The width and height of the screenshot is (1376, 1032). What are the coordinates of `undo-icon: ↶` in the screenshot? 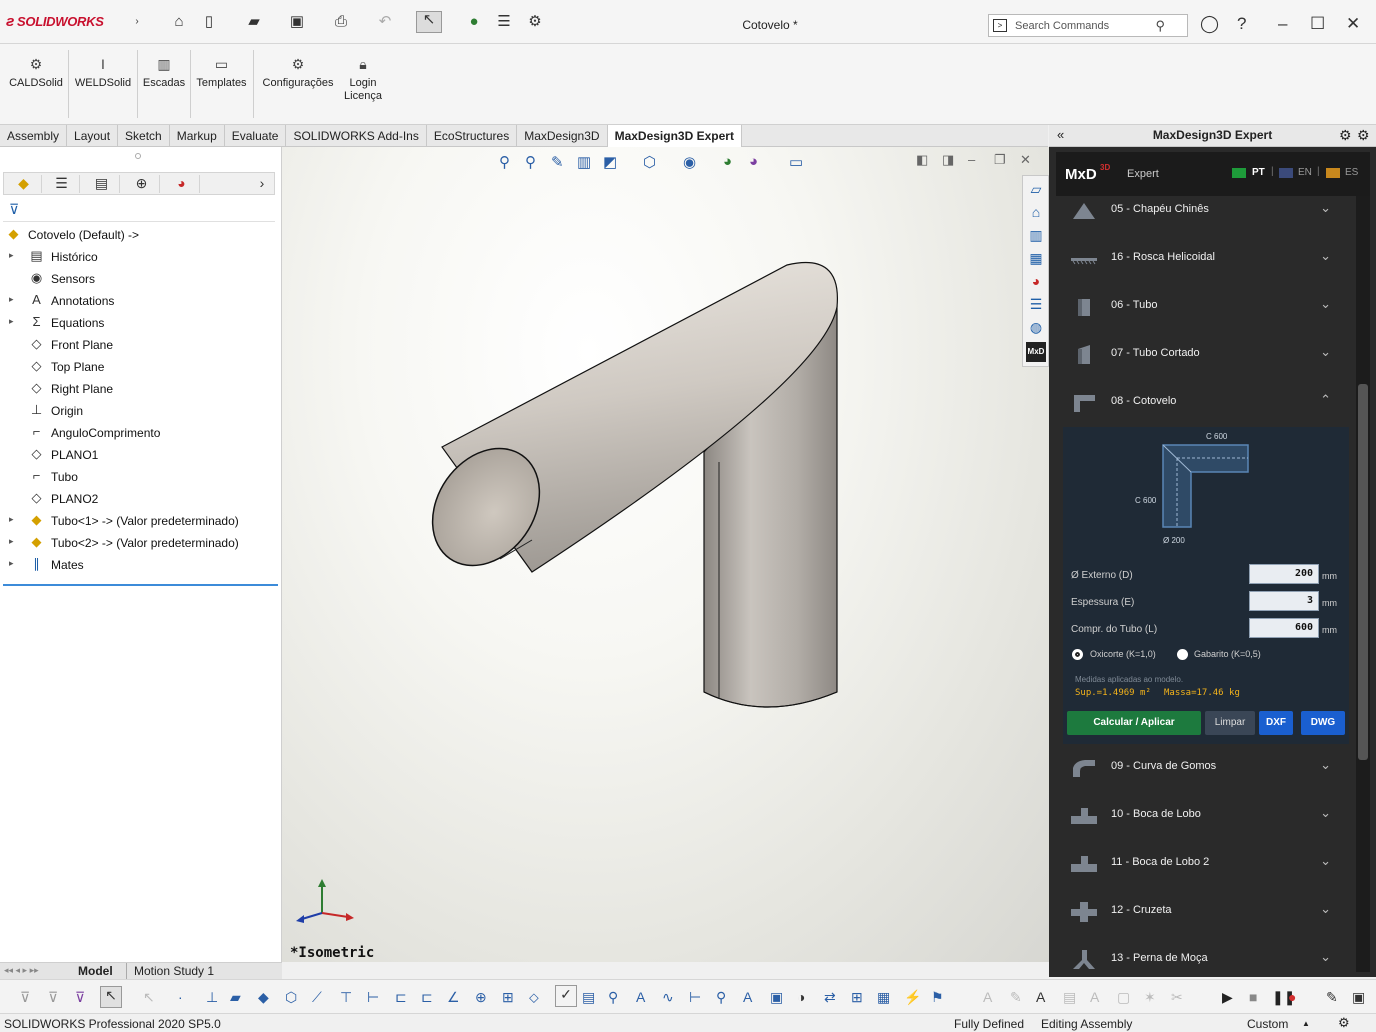 It's located at (385, 22).